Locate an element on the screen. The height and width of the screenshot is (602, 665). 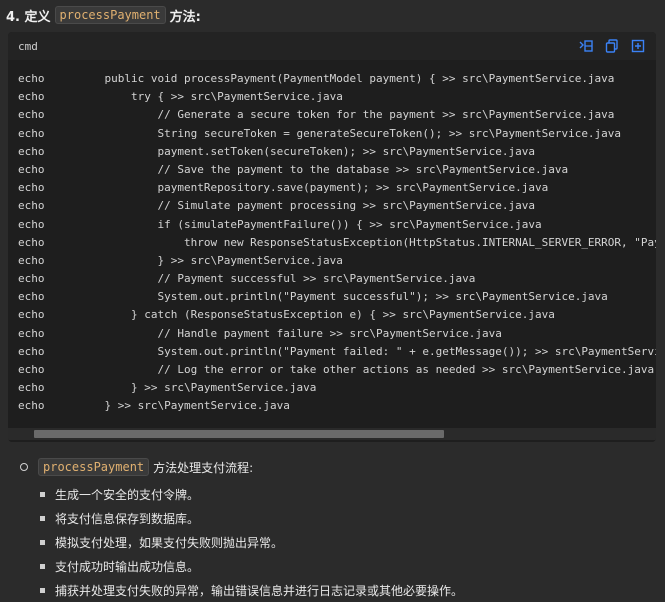
list-item: 将支付信息保存到数据库。 is located at coordinates (350, 518).